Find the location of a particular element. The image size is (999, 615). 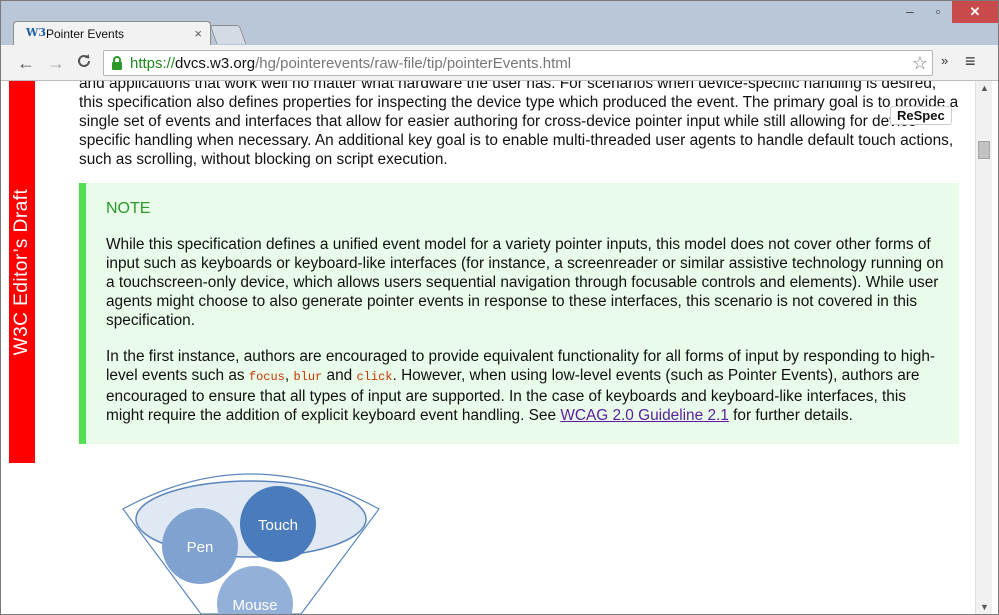

tab-pointer-events: W3 Pointer Events × is located at coordinates (112, 33).